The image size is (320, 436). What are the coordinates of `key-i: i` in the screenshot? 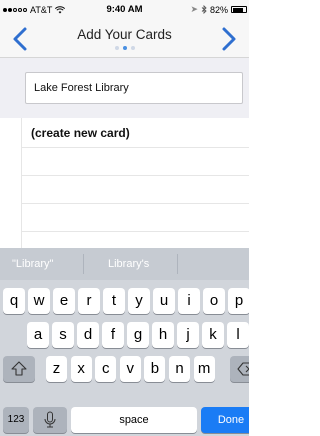 It's located at (189, 301).